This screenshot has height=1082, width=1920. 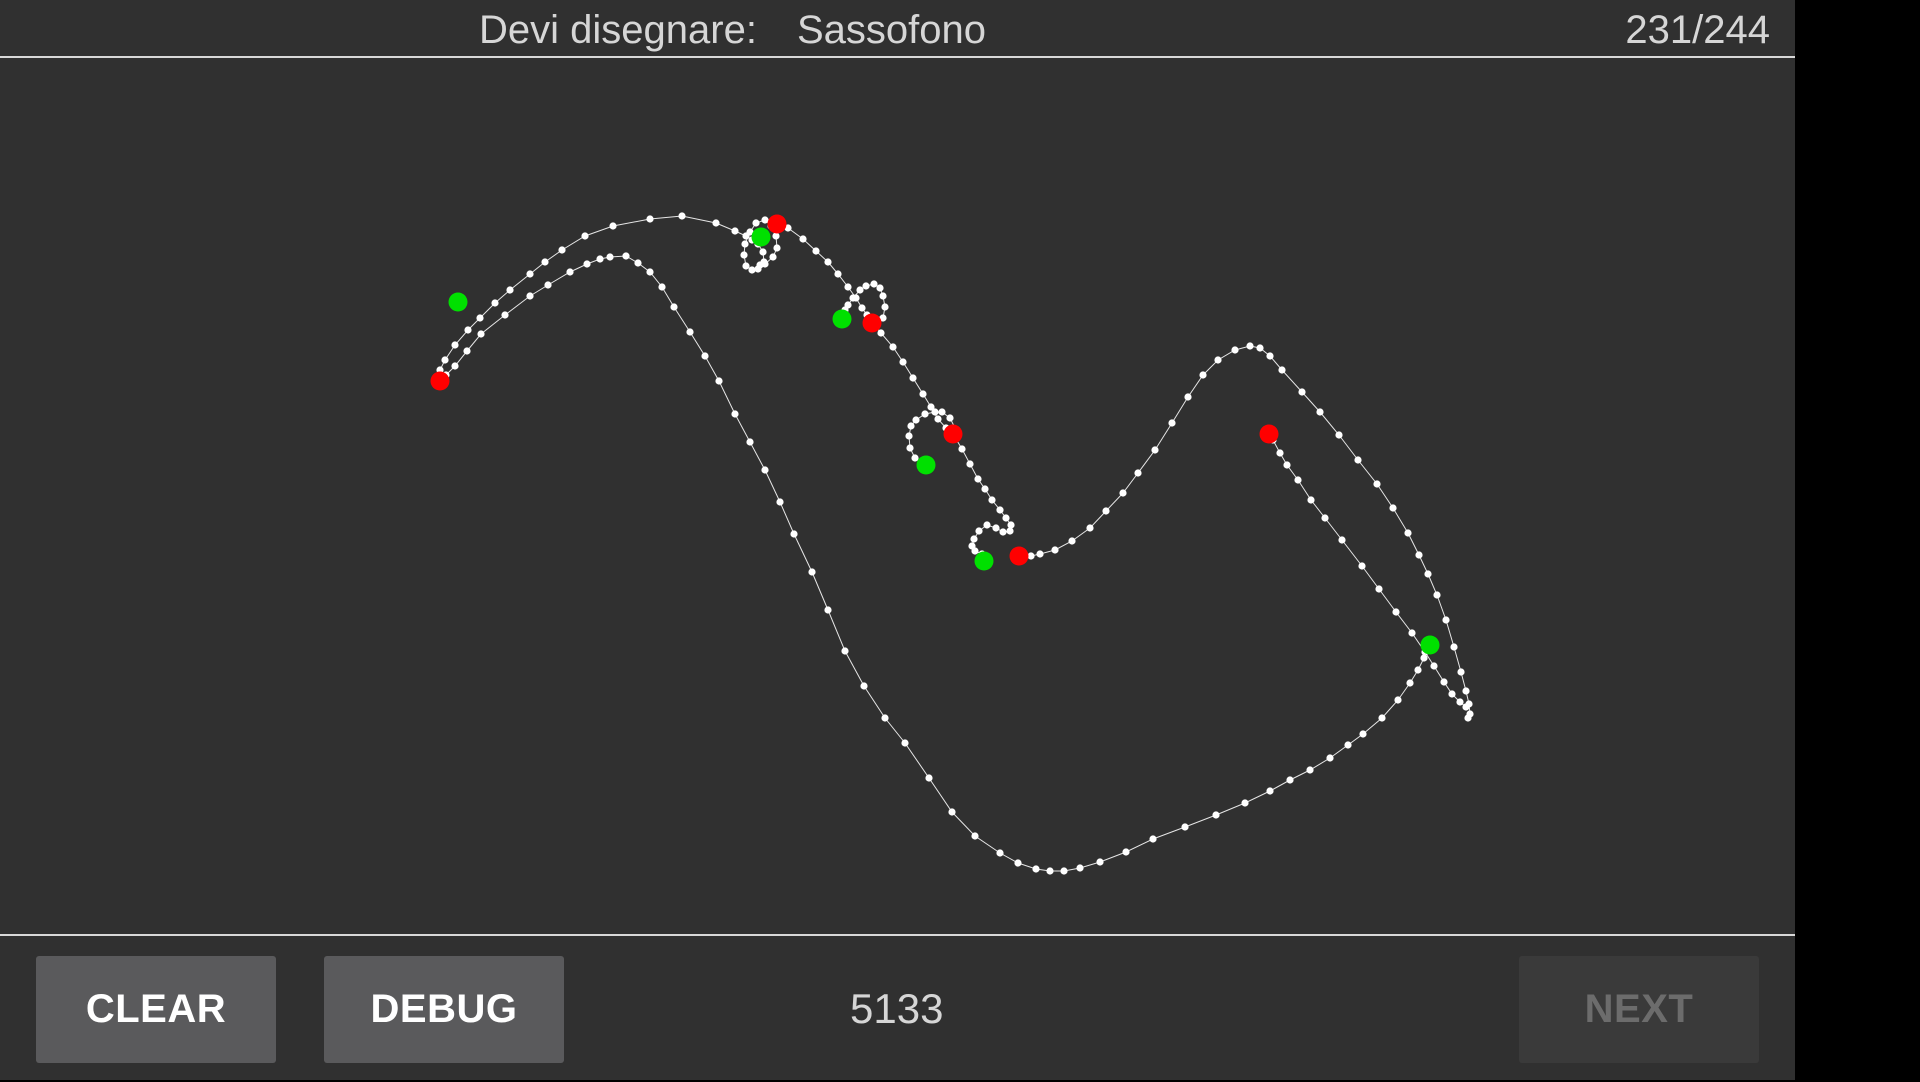 I want to click on header-bar: Devi disegnare: Sassofono 231/244, so click(x=897, y=29).